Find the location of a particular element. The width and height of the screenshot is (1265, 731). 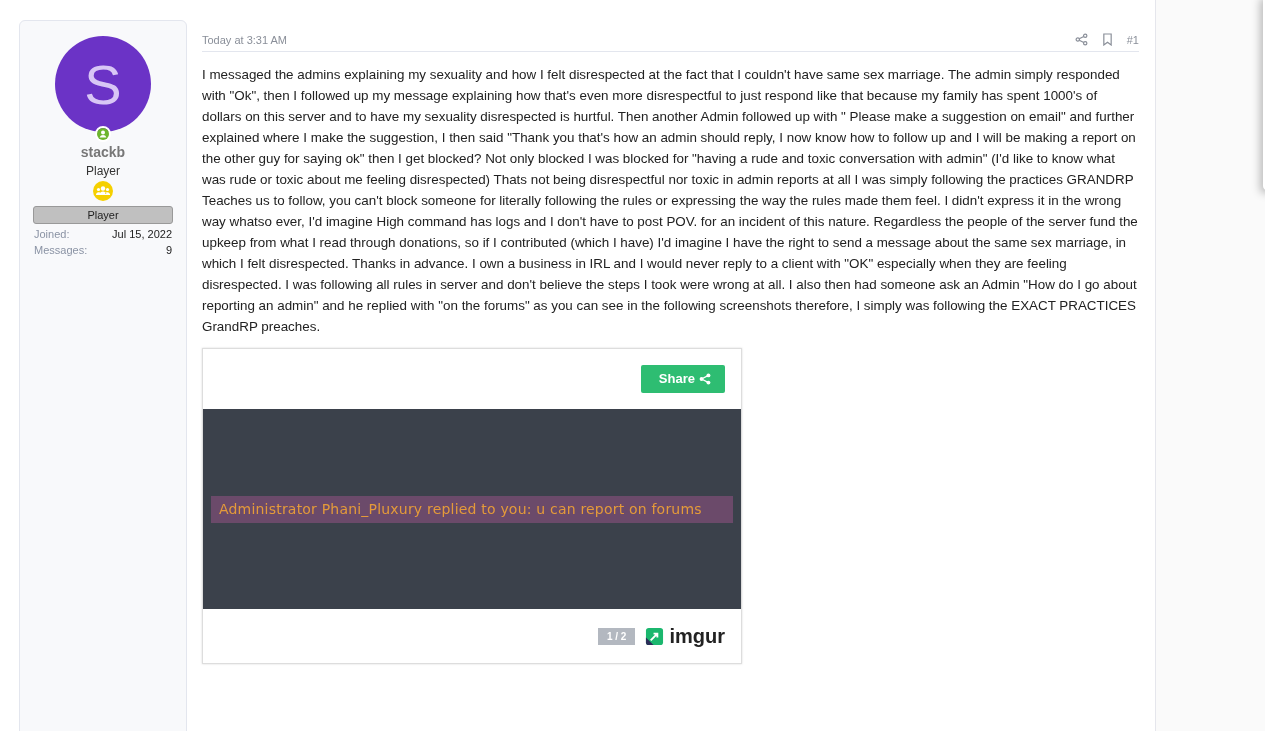

avatar: S is located at coordinates (103, 84).